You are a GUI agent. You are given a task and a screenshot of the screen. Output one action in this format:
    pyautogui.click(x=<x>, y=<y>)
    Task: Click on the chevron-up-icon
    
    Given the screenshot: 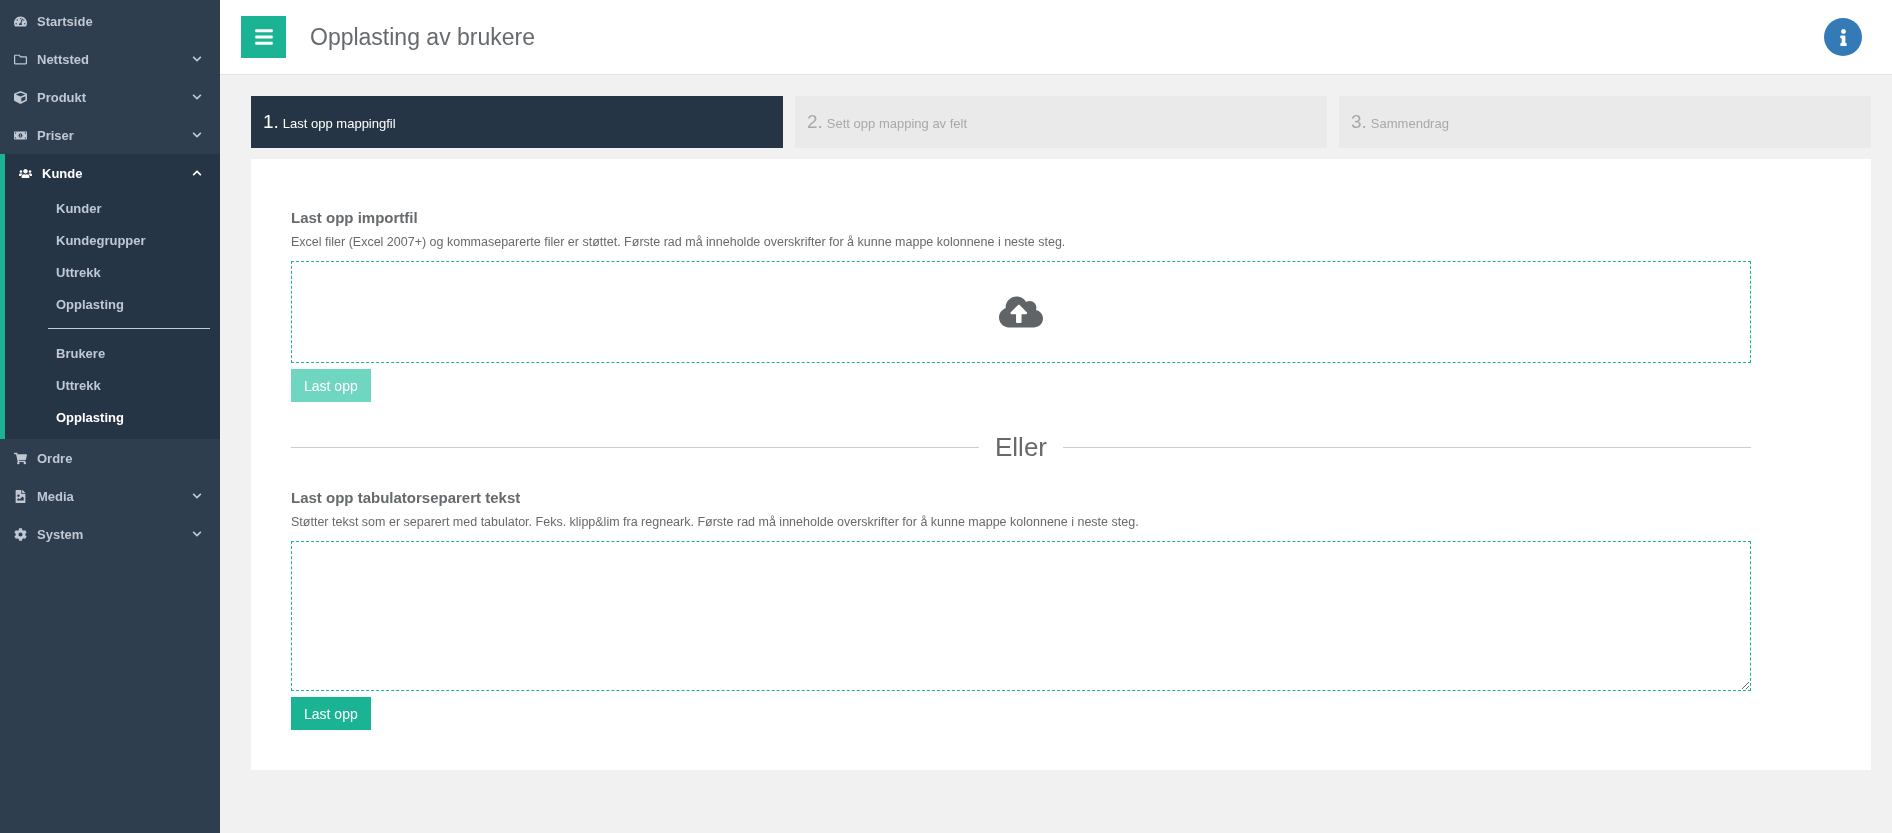 What is the action you would take?
    pyautogui.click(x=197, y=173)
    